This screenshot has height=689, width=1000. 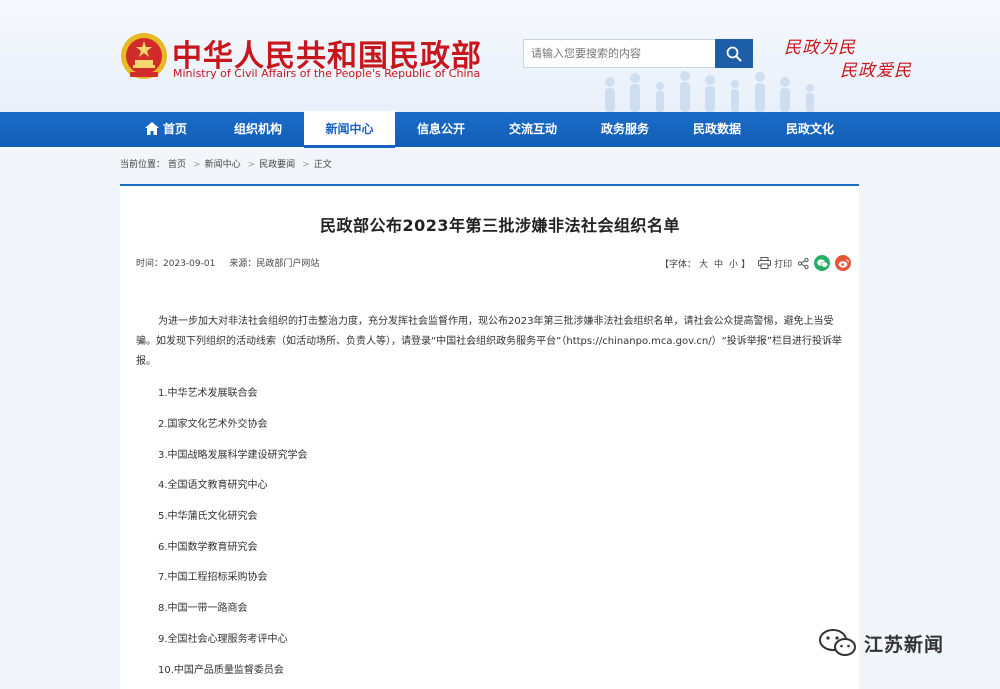 I want to click on slogan-line2: 民政爱民, so click(x=876, y=71).